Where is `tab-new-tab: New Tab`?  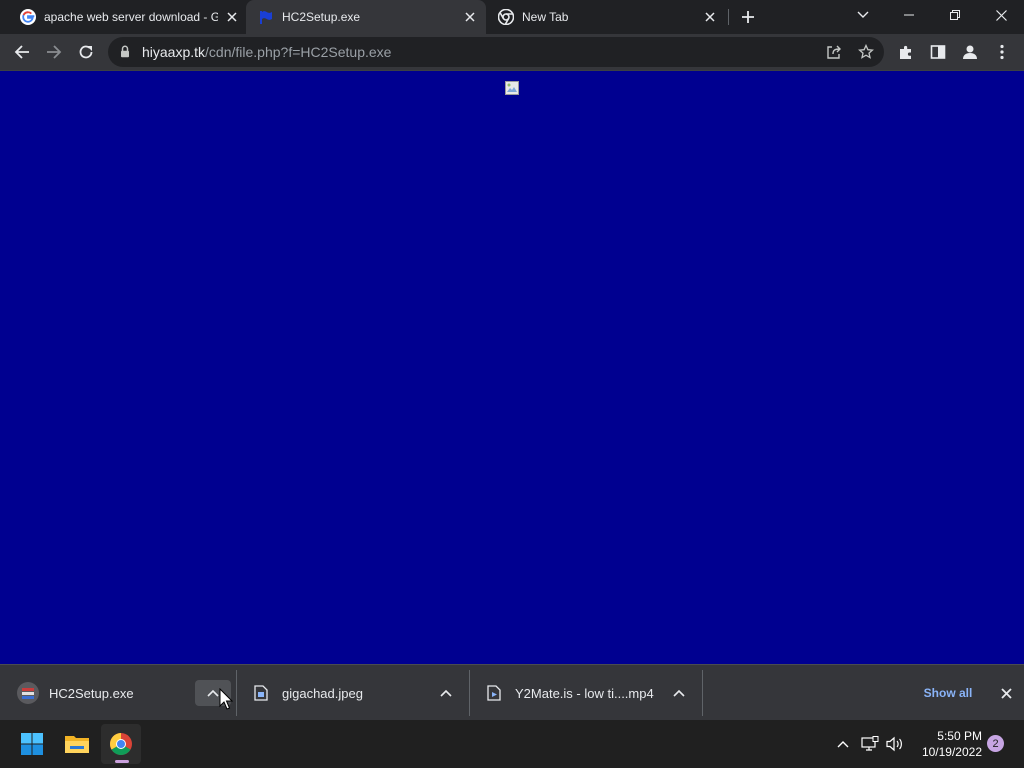
tab-new-tab: New Tab is located at coordinates (606, 17).